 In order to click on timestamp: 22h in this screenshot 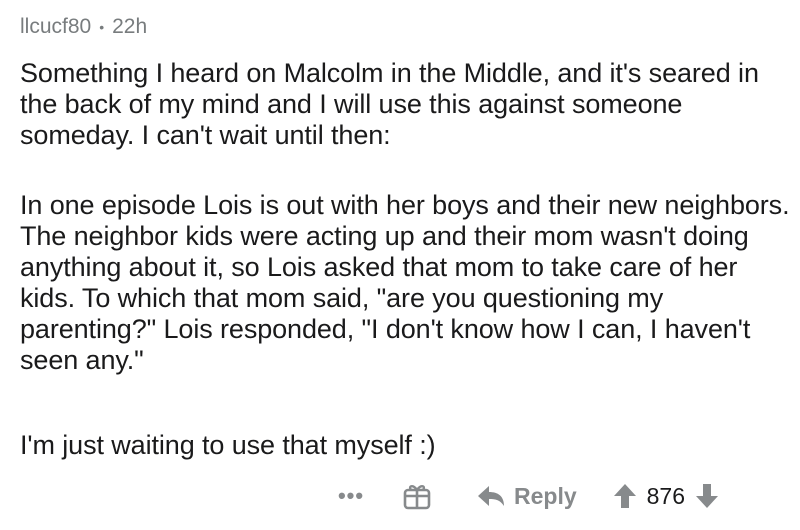, I will do `click(129, 27)`.